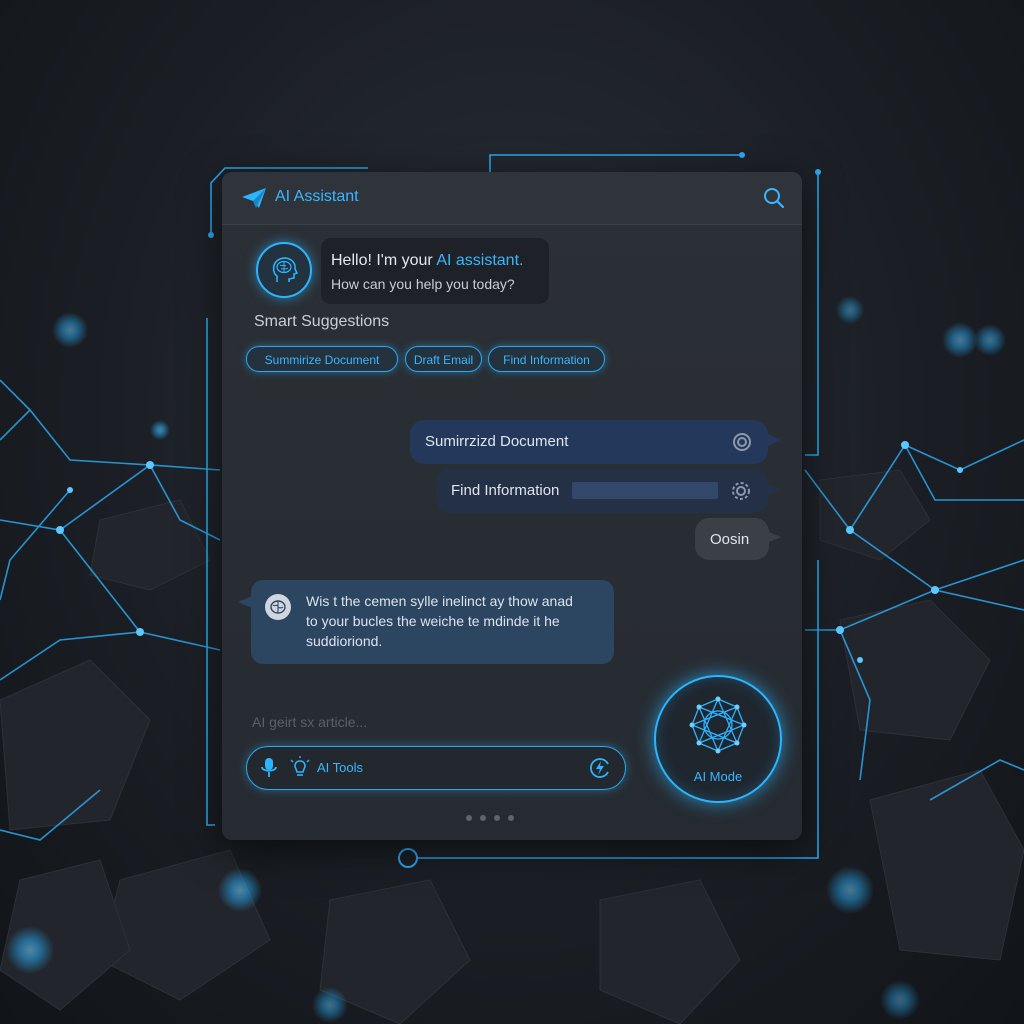 The image size is (1024, 1024). Describe the element at coordinates (774, 198) in the screenshot. I see `search-icon` at that location.